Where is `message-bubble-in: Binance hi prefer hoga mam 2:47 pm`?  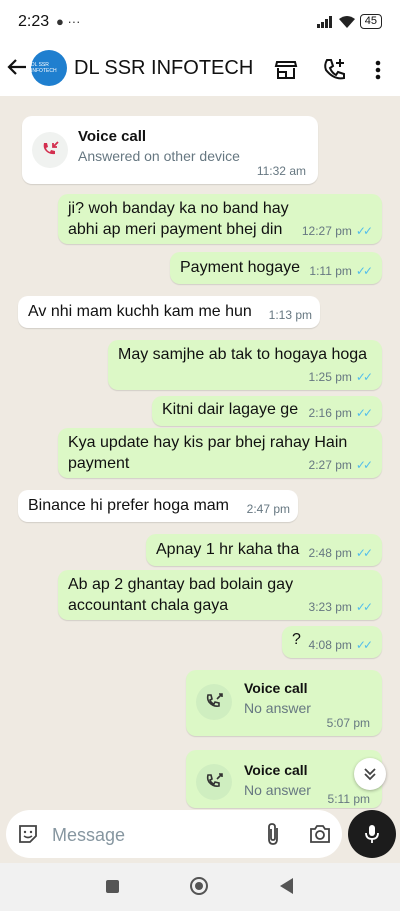
message-bubble-in: Binance hi prefer hoga mam 2:47 pm is located at coordinates (158, 506).